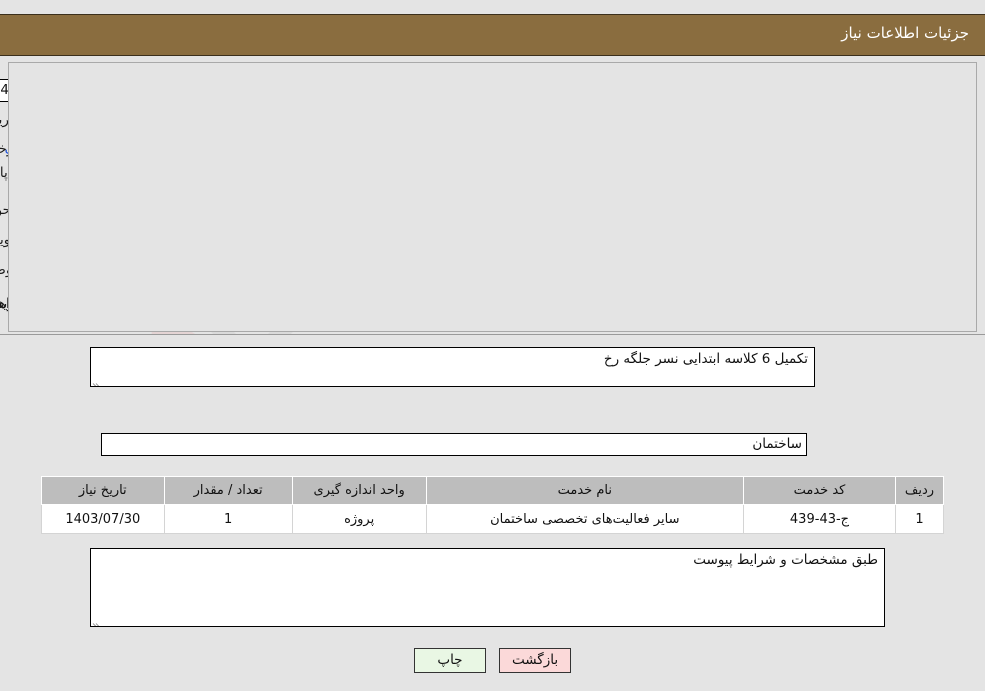 This screenshot has height=691, width=985. Describe the element at coordinates (535, 660) in the screenshot. I see `back-button: بازگشت` at that location.